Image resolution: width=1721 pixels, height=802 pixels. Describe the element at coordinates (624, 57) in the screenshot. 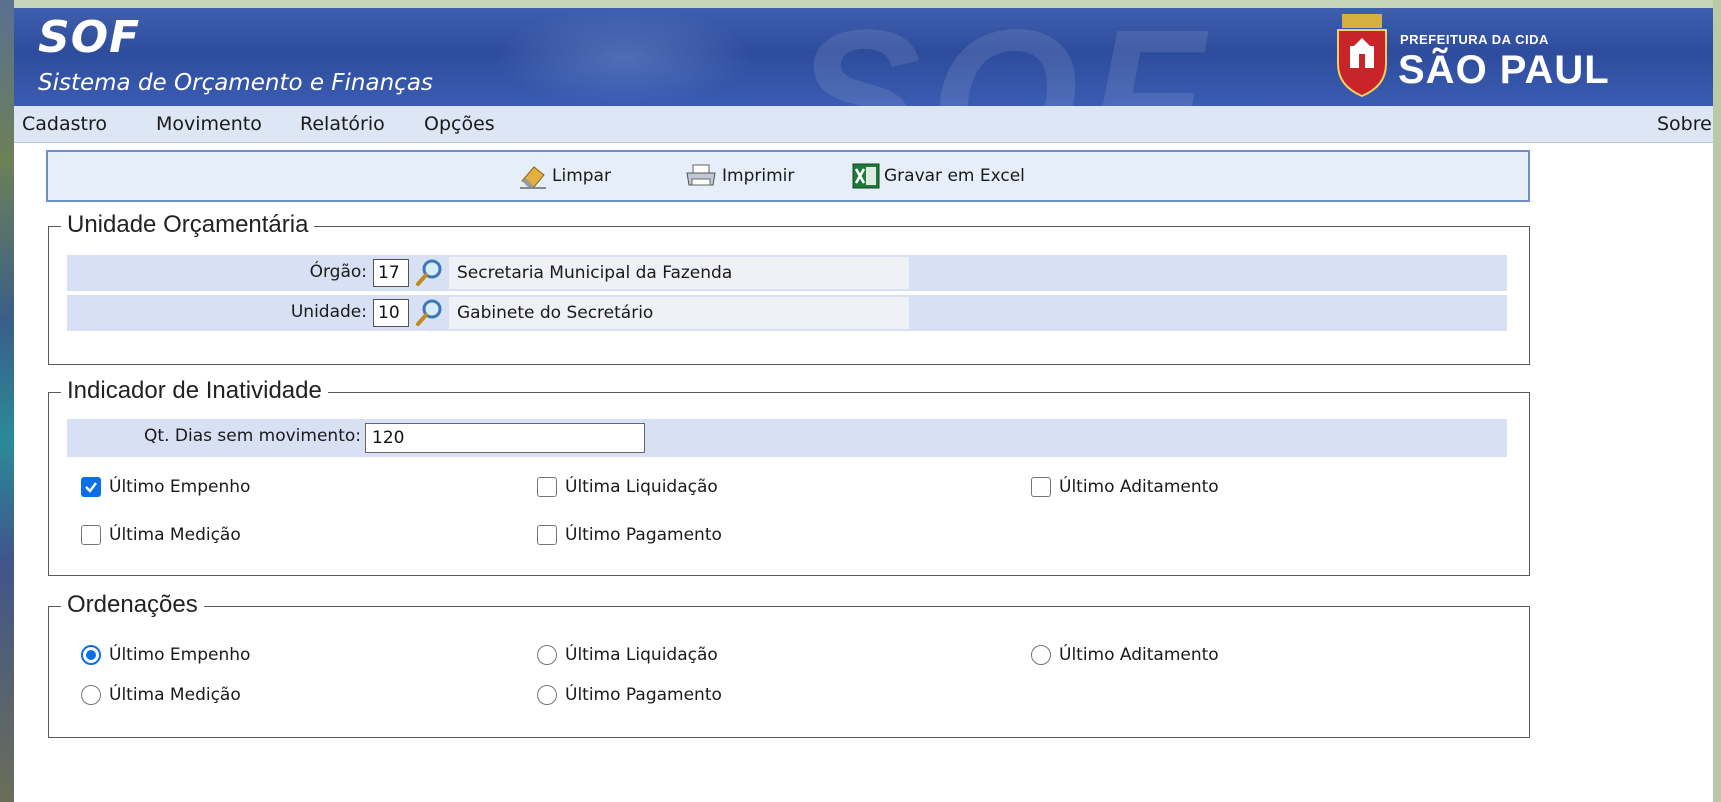

I see `banner-glow` at that location.